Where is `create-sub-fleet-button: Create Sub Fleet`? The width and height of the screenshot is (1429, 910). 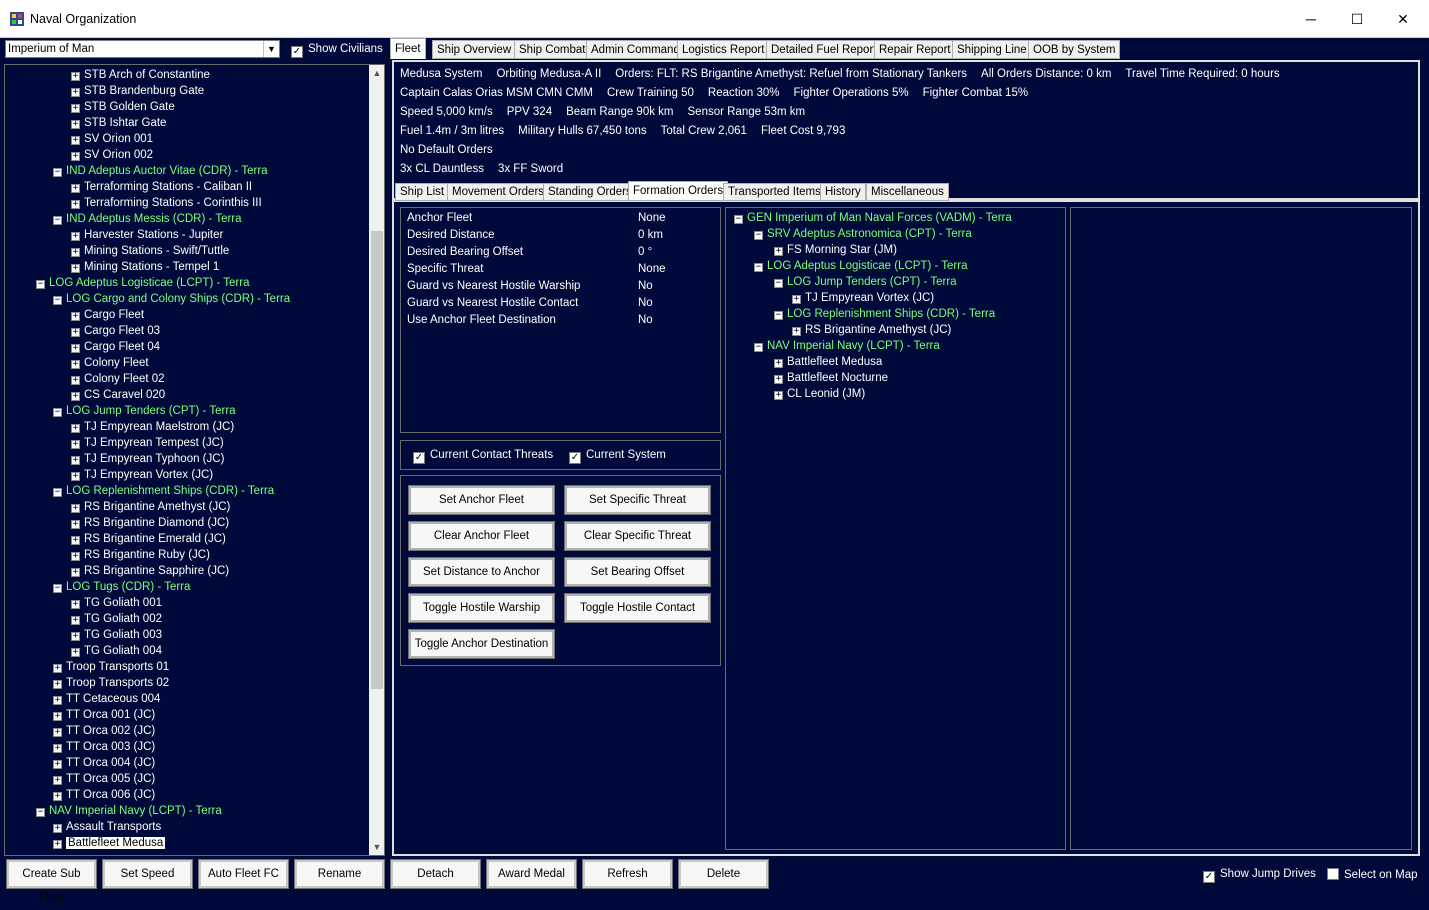
create-sub-fleet-button: Create Sub Fleet is located at coordinates (51, 881).